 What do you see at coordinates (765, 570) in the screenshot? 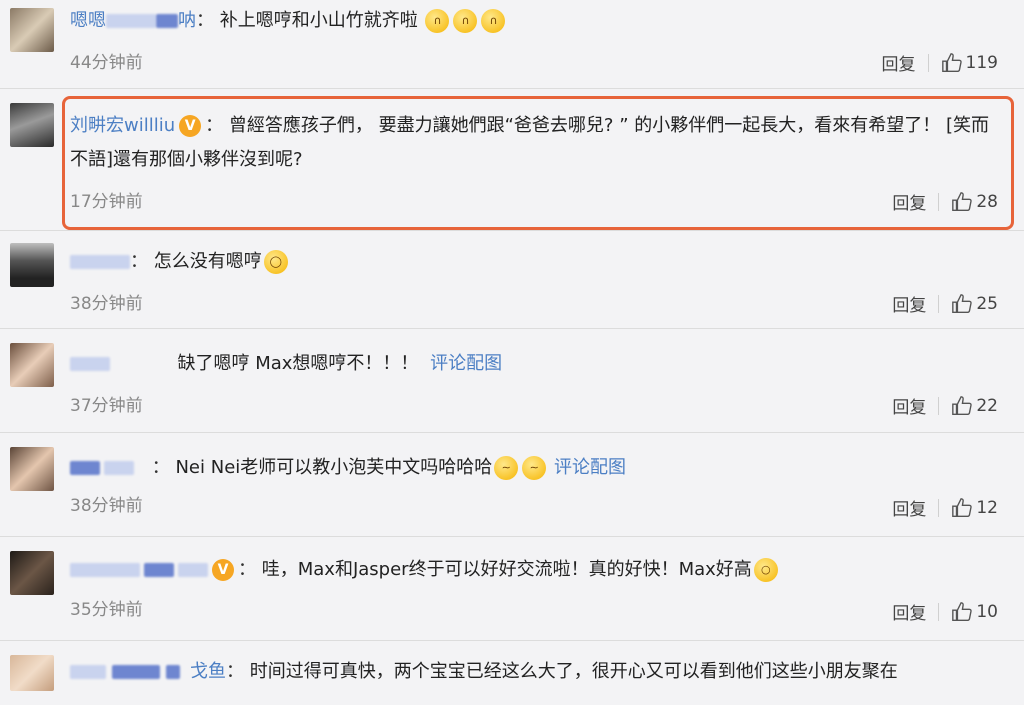
I see `emoji-face-icon: ○` at bounding box center [765, 570].